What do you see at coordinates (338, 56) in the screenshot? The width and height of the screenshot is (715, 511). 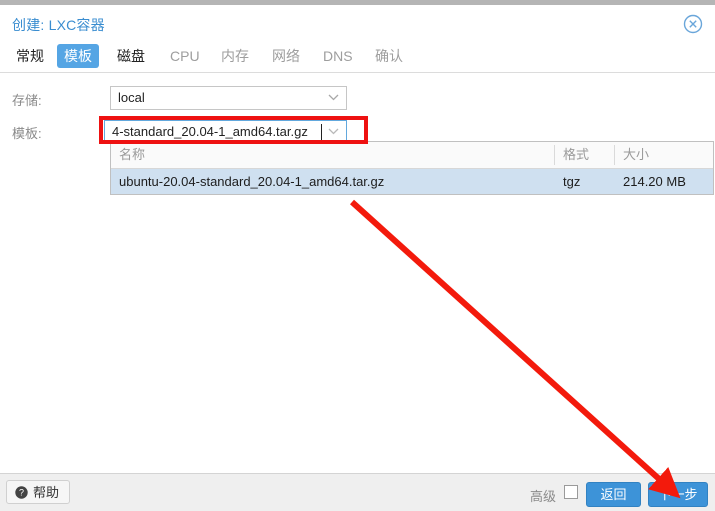 I see `tab-dns: DNS` at bounding box center [338, 56].